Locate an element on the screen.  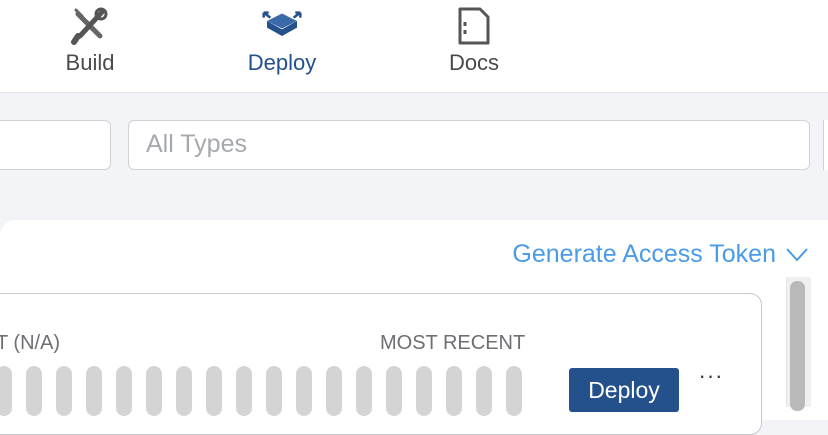
deploy-box-icon is located at coordinates (282, 26).